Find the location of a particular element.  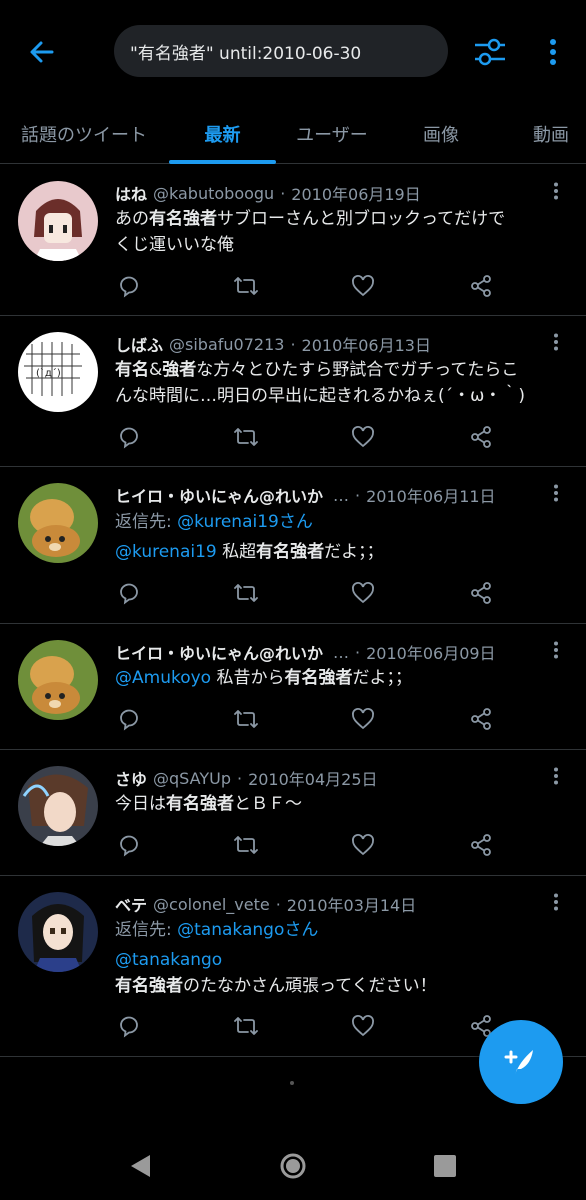

reply-context: 返信先: @tanakangoさん is located at coordinates (217, 930).